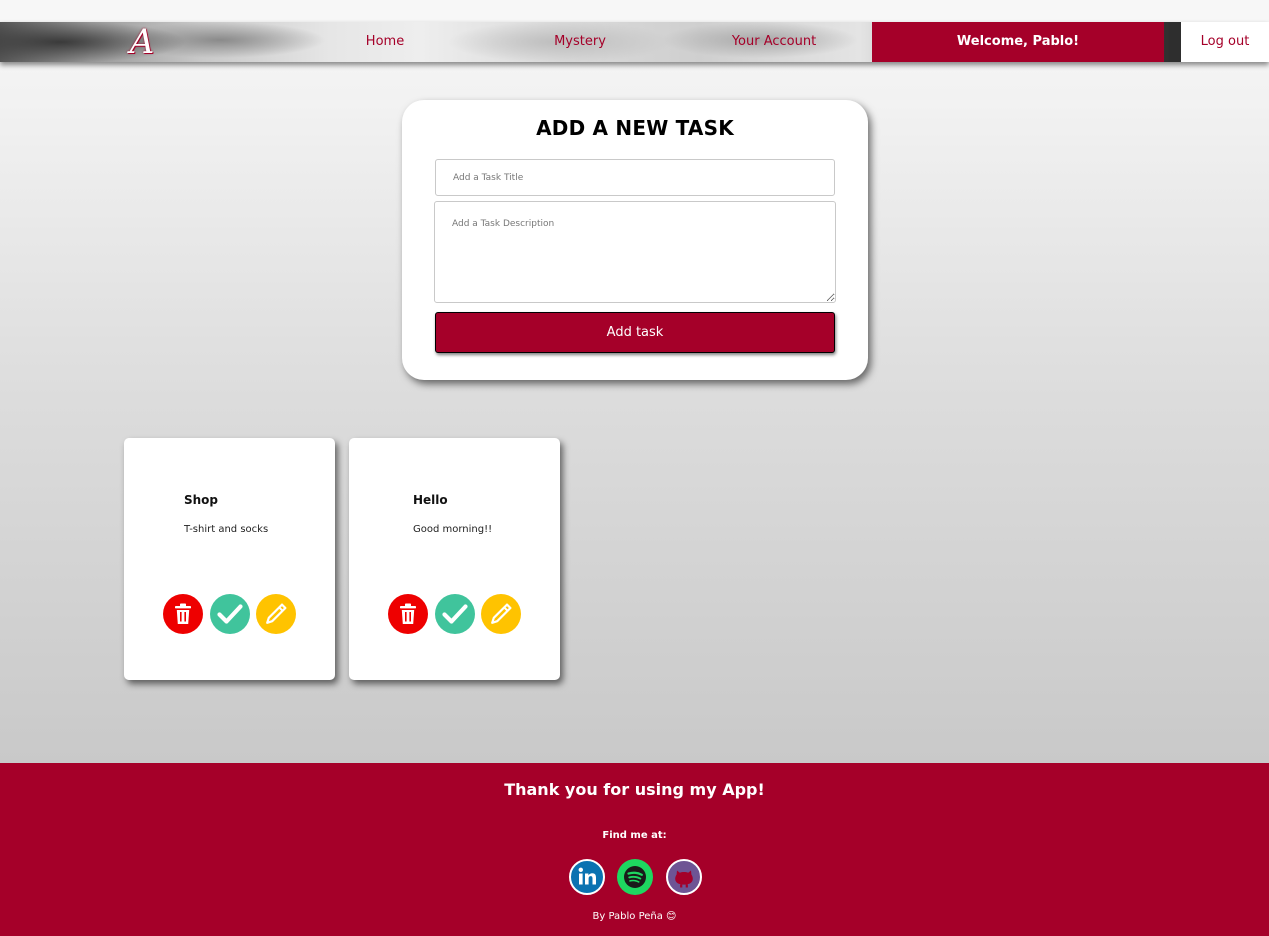 The width and height of the screenshot is (1269, 936). What do you see at coordinates (635, 332) in the screenshot?
I see `add-task-button: Add task` at bounding box center [635, 332].